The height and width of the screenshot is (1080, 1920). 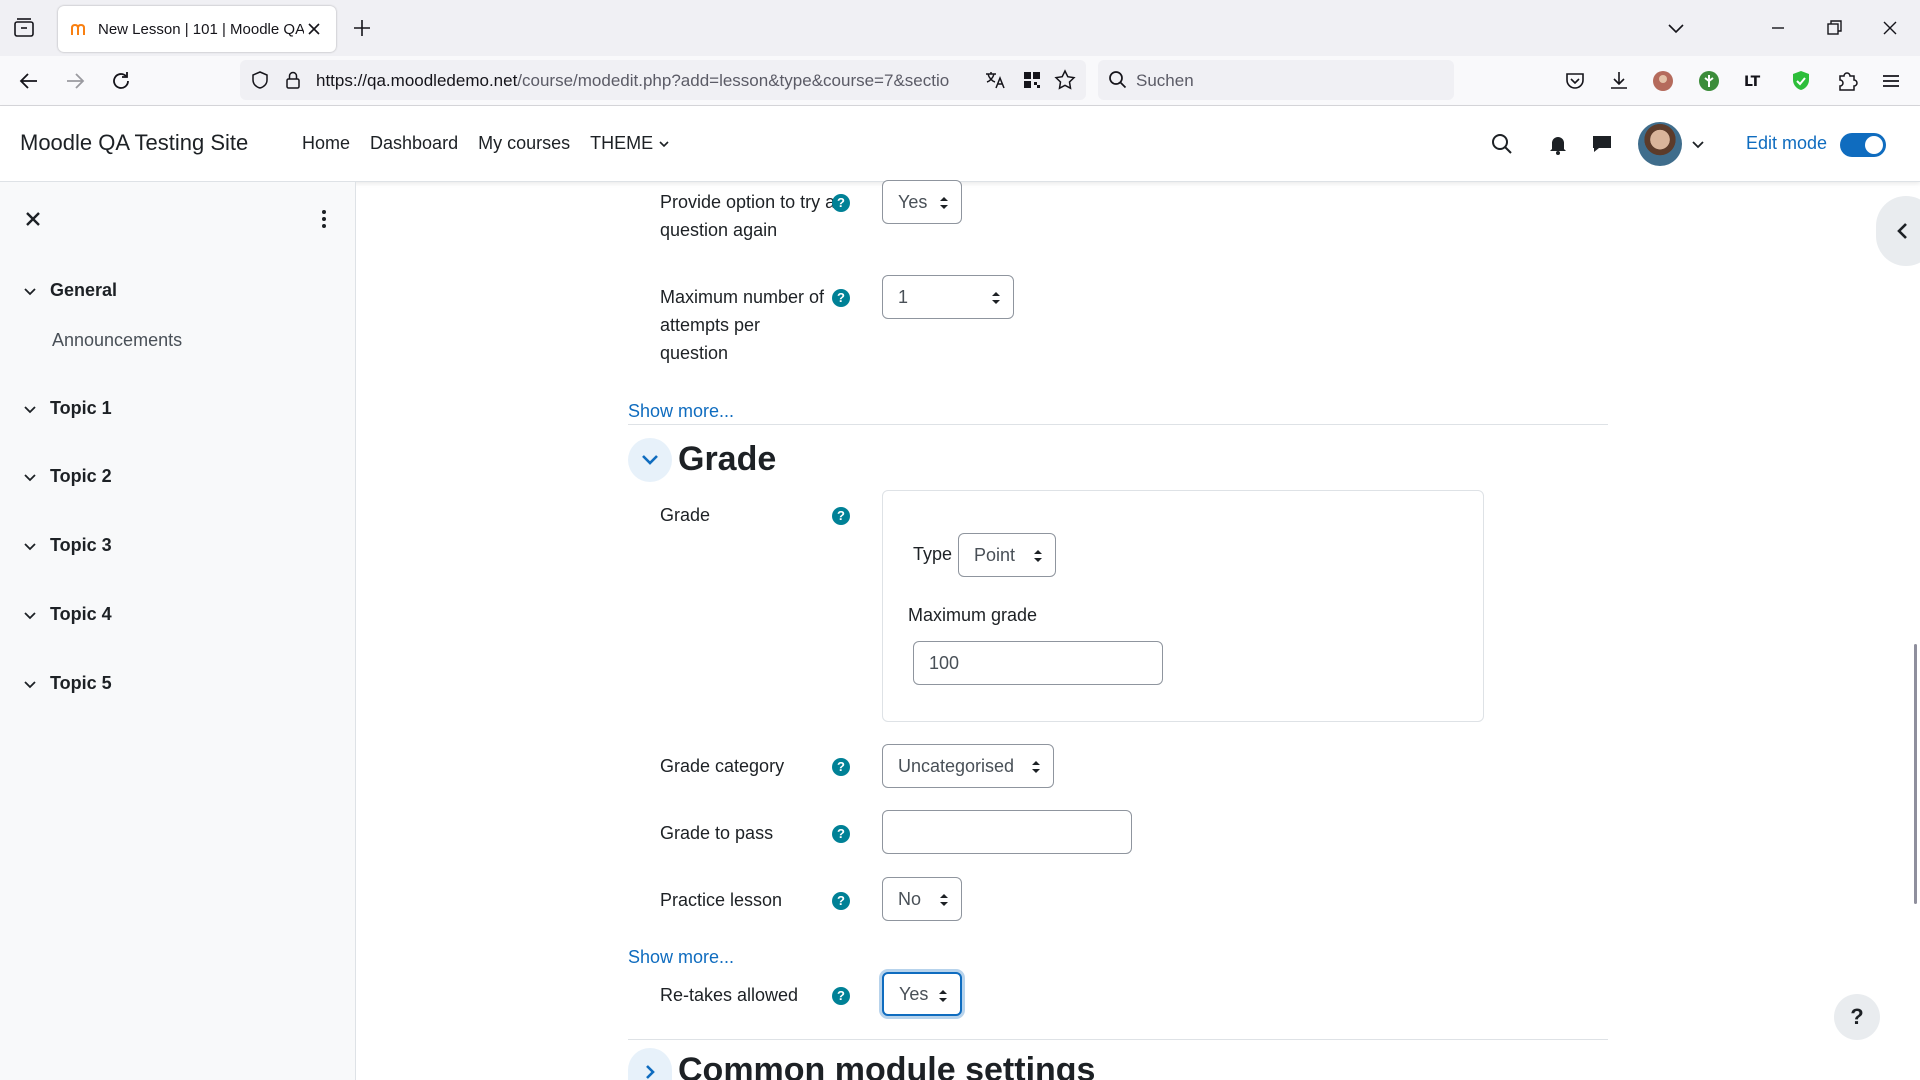 I want to click on help-grade-icon: ?, so click(x=841, y=516).